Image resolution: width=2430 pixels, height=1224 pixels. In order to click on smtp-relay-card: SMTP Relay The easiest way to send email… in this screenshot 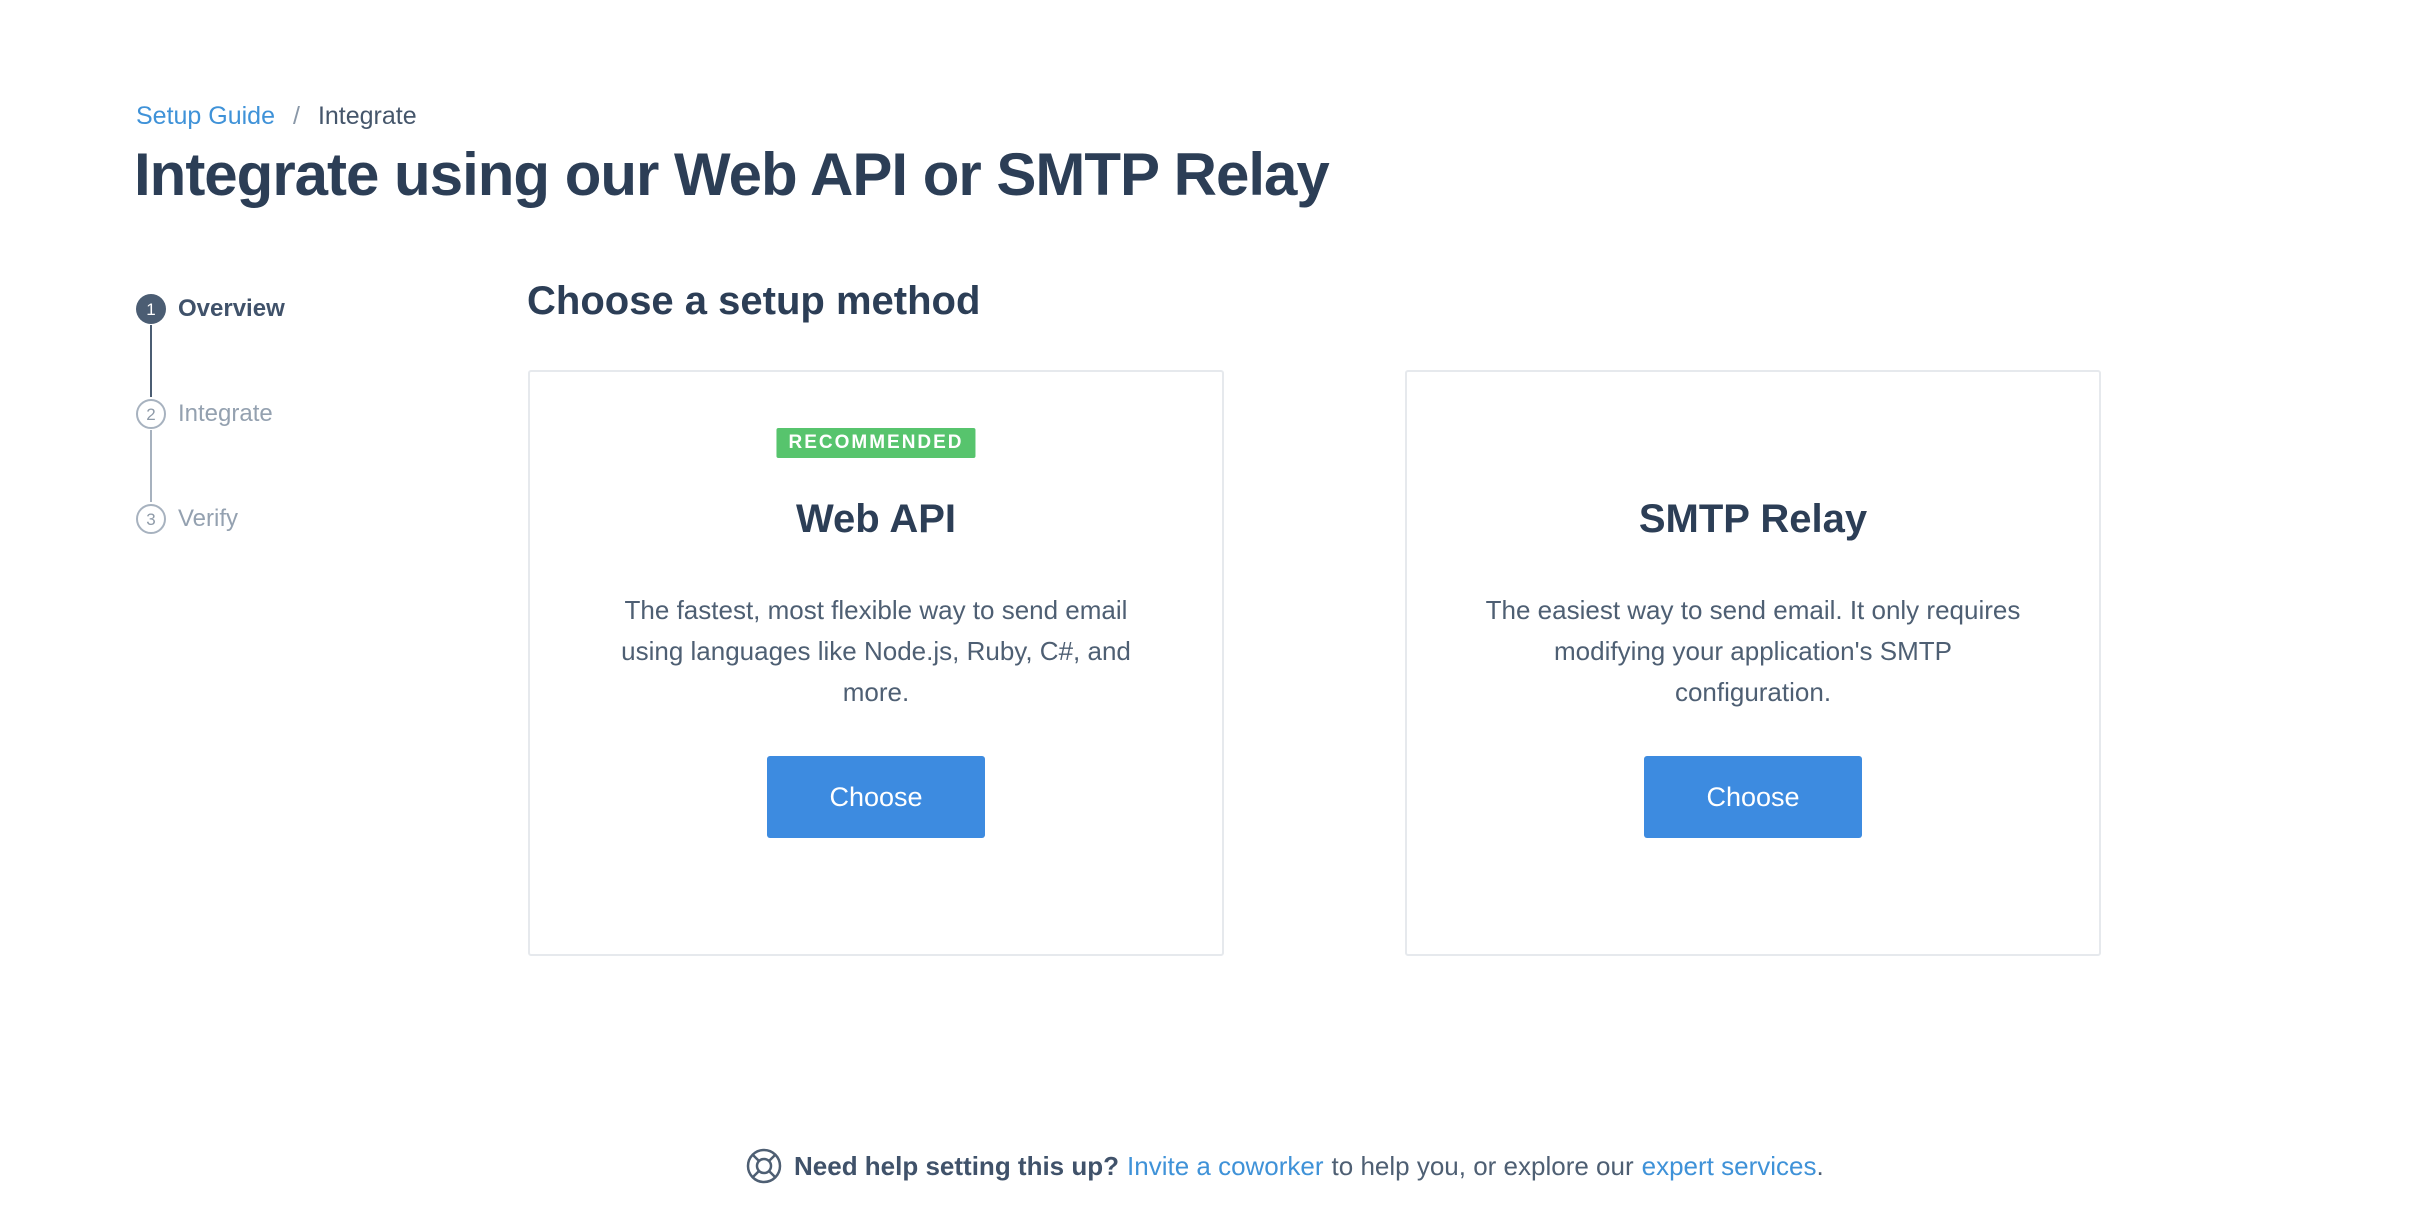, I will do `click(1753, 663)`.